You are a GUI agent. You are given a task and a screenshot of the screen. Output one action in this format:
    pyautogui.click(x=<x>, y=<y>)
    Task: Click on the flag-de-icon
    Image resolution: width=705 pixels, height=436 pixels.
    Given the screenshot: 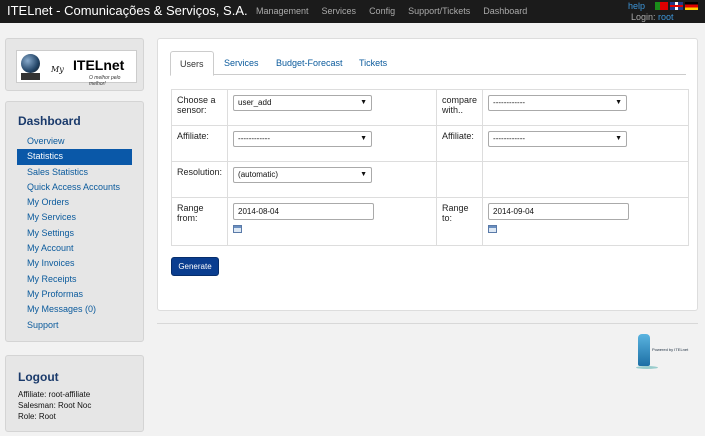 What is the action you would take?
    pyautogui.click(x=691, y=6)
    